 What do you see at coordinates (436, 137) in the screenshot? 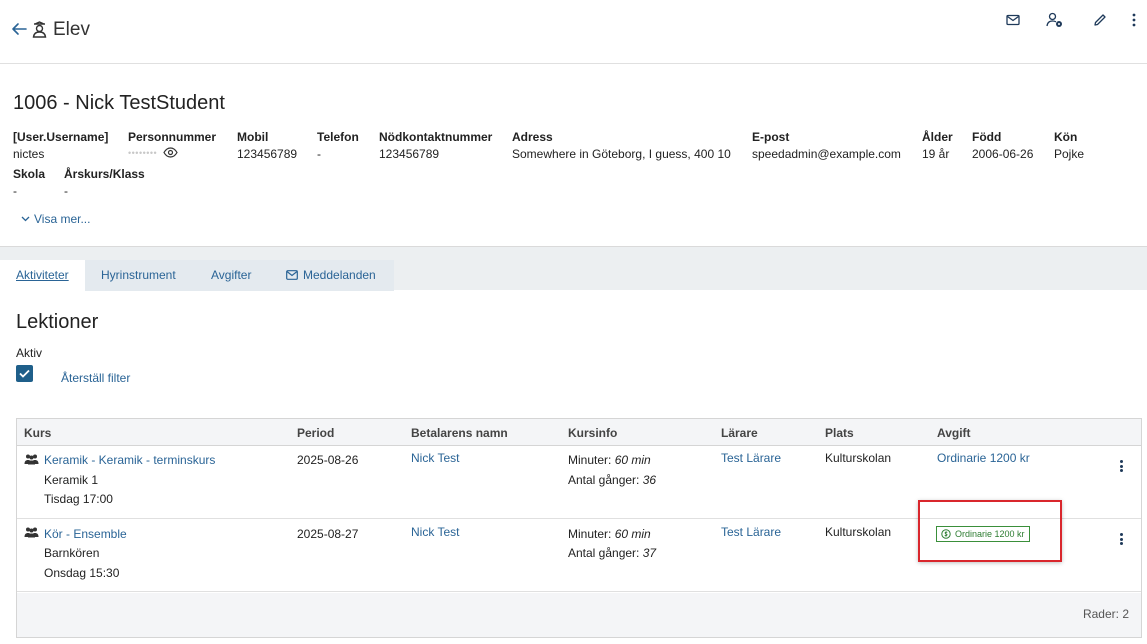
I see `nodkontakt-label: Nödkontaktnummer` at bounding box center [436, 137].